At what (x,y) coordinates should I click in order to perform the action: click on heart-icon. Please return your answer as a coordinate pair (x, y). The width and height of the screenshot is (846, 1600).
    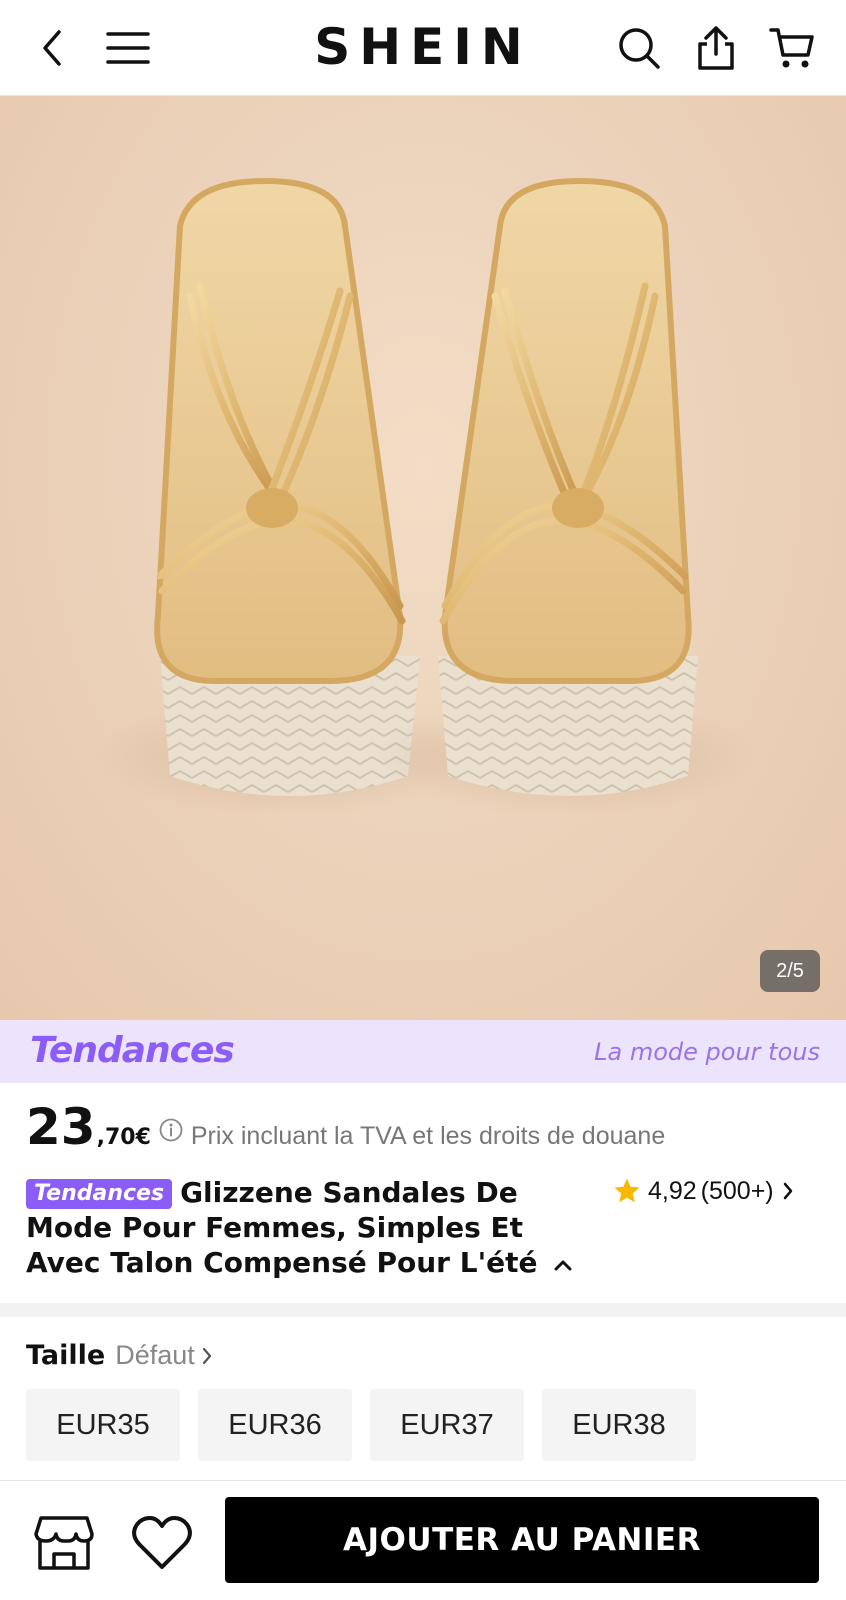
    Looking at the image, I should click on (162, 1542).